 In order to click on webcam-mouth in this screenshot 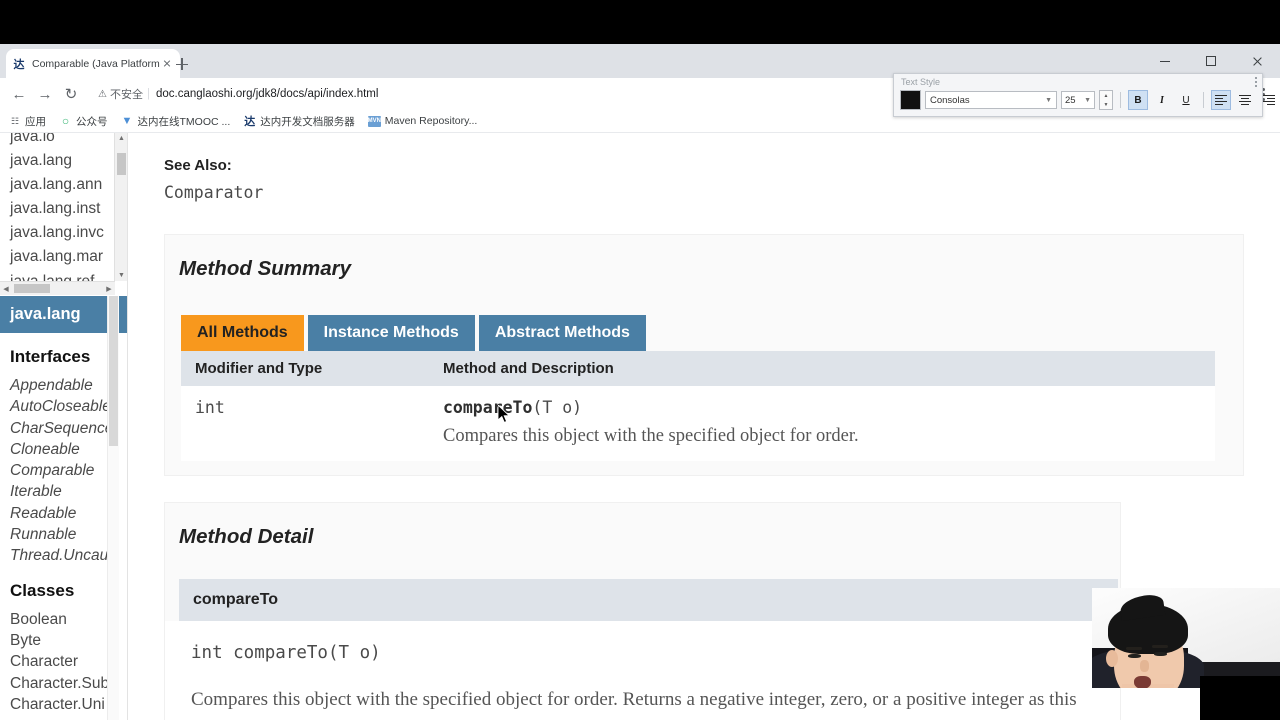, I will do `click(1142, 682)`.